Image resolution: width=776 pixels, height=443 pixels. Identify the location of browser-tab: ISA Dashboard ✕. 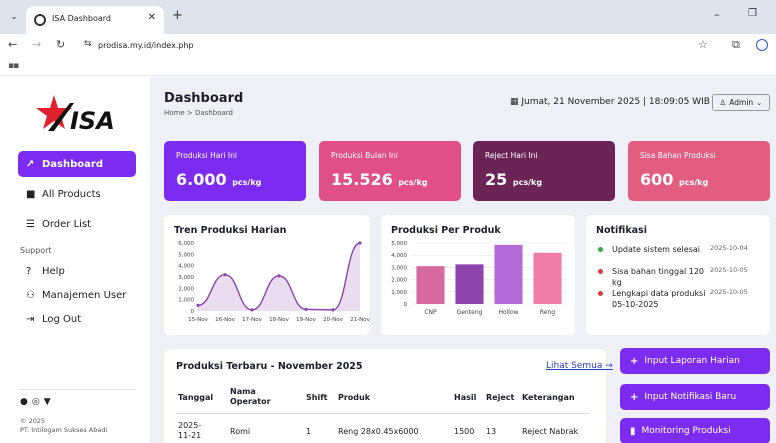
(95, 20).